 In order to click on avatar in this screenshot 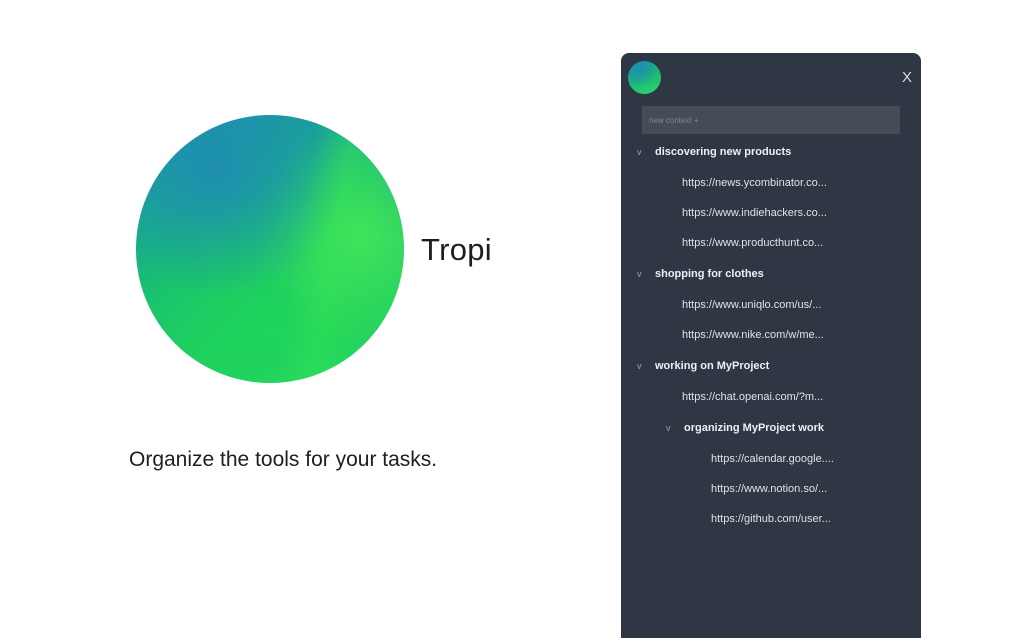, I will do `click(644, 77)`.